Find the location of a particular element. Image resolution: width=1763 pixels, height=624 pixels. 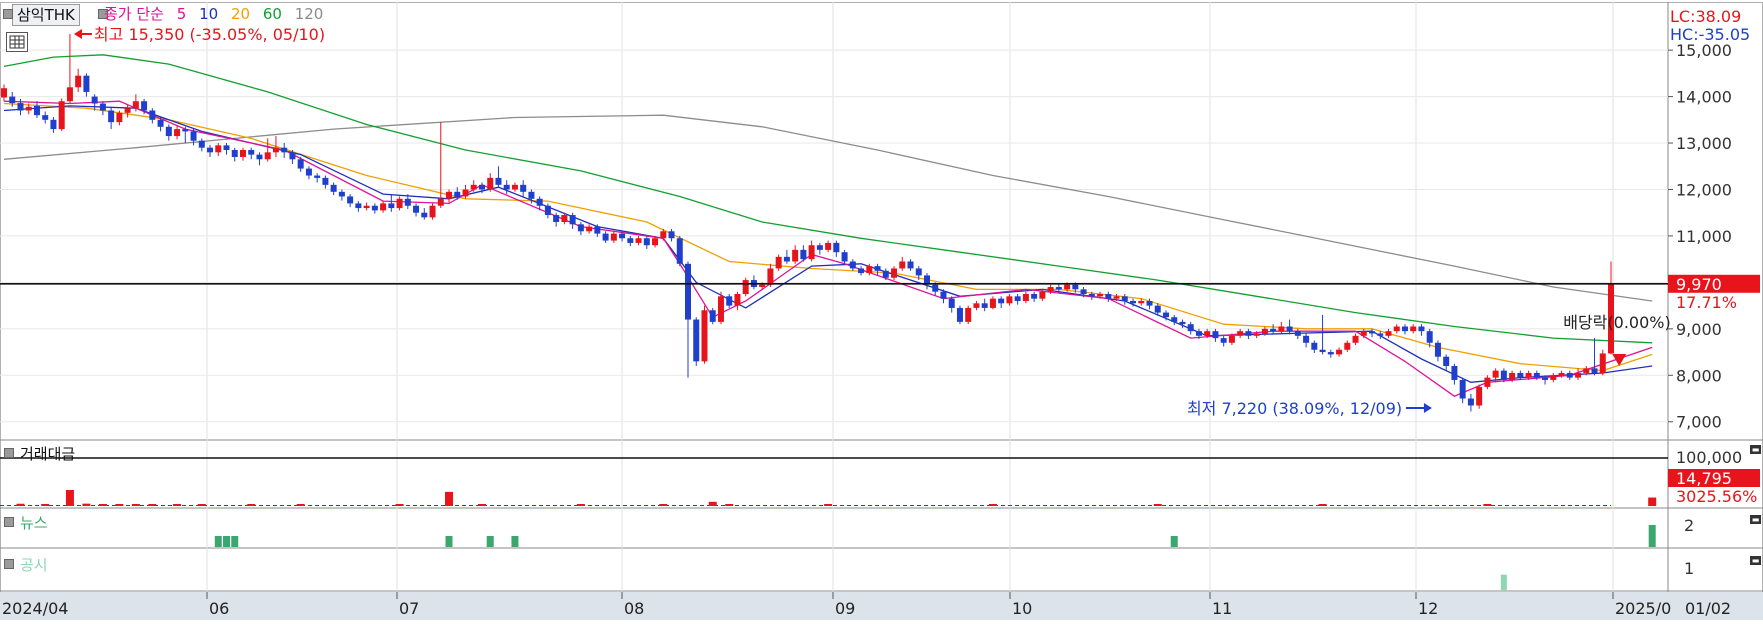

ma120-label: 120 is located at coordinates (309, 14).